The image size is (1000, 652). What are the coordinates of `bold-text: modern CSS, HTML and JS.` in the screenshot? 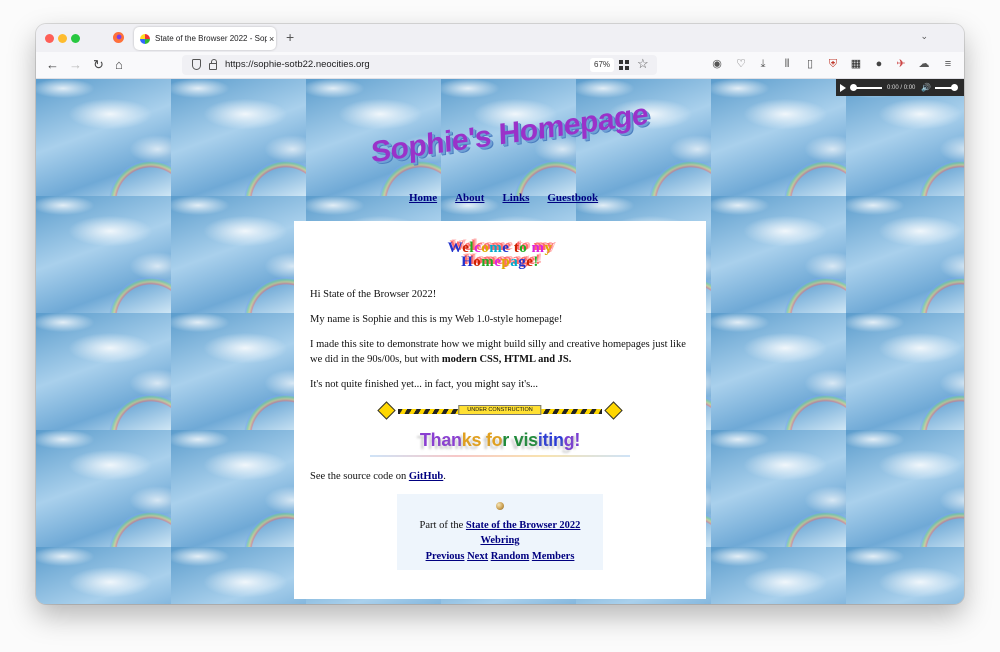 It's located at (506, 359).